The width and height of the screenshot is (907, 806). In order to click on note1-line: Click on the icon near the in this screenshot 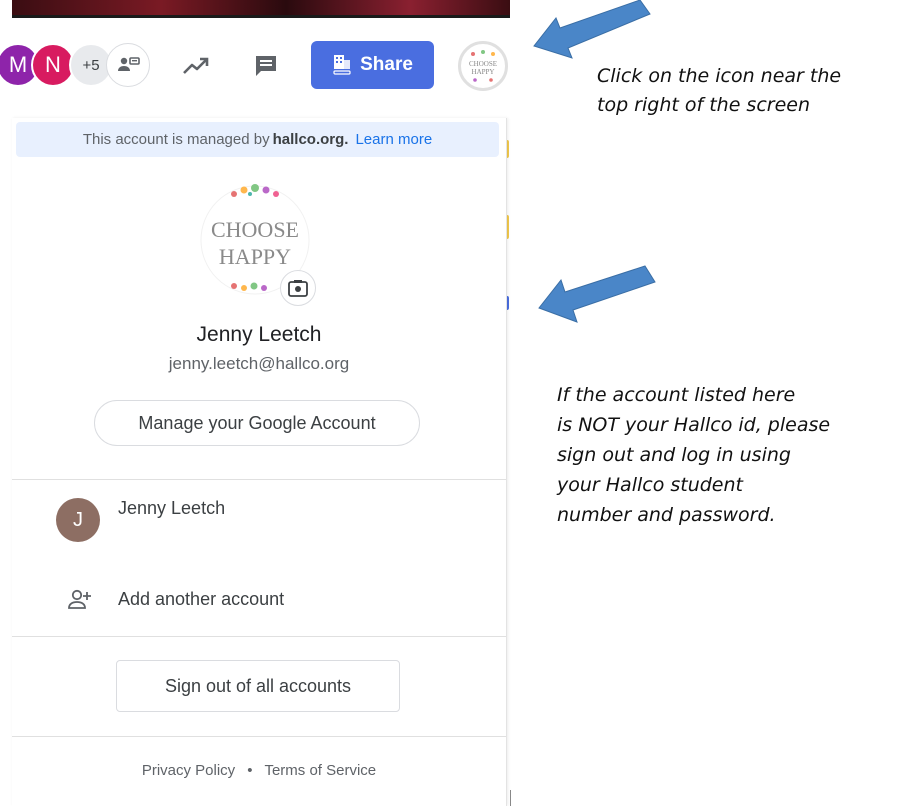, I will do `click(719, 76)`.